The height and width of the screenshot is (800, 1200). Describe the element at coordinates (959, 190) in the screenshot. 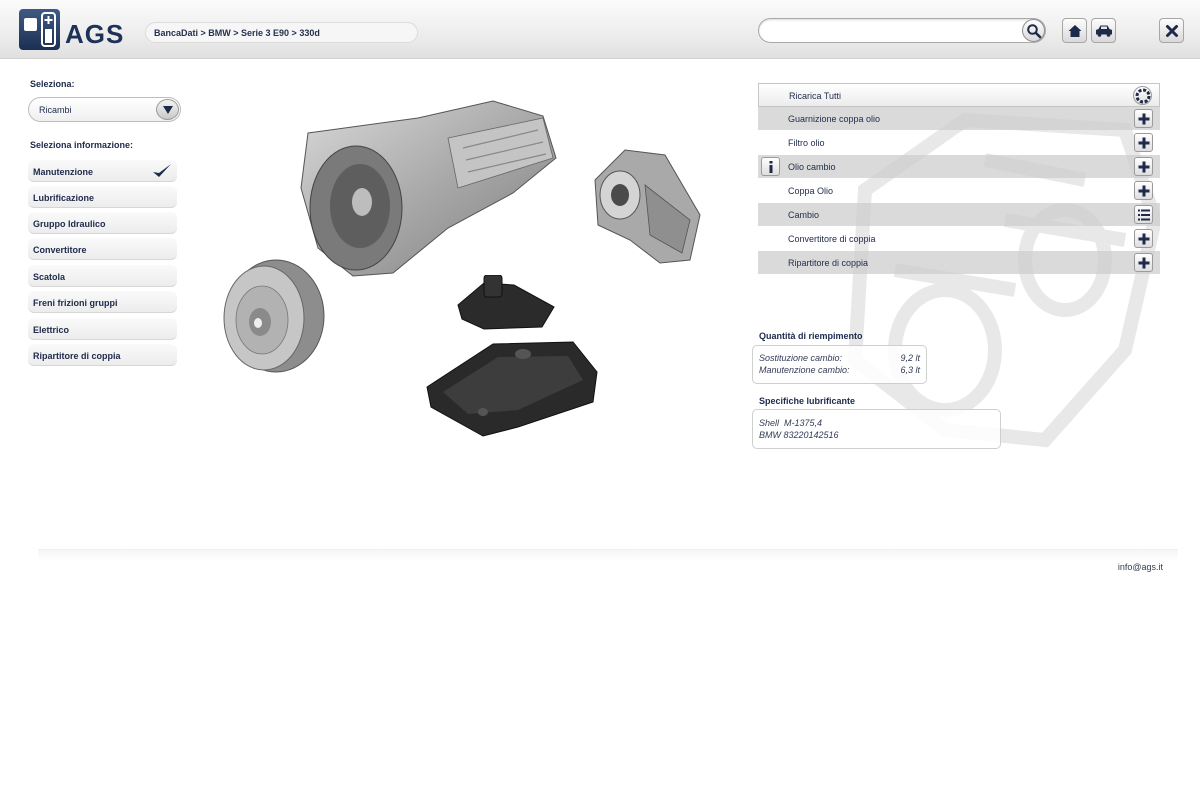

I see `part-row-coppa-olio: Coppa Olio` at that location.